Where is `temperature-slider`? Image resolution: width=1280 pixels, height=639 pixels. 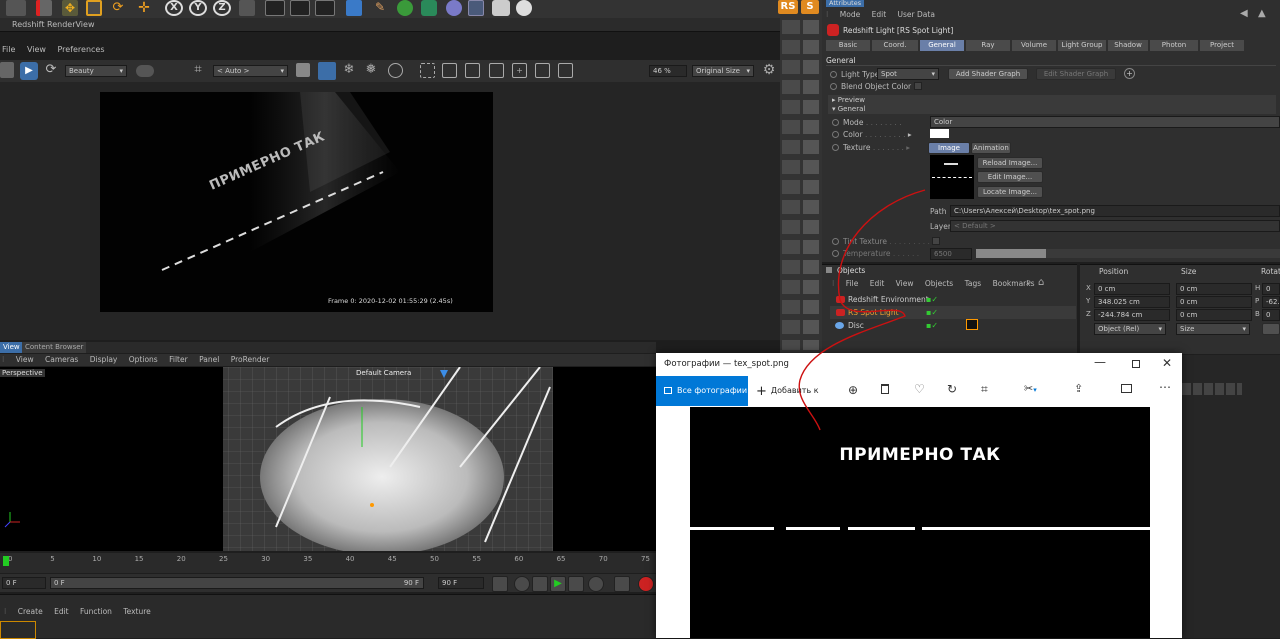 temperature-slider is located at coordinates (1128, 253).